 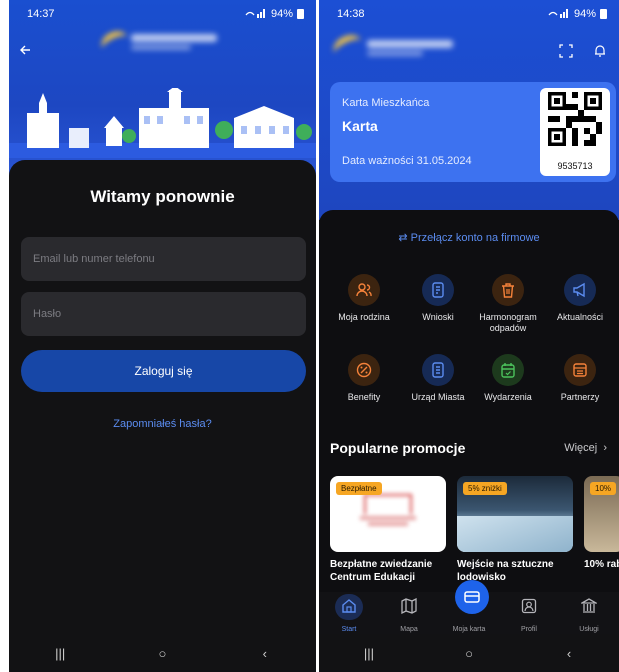 What do you see at coordinates (163, 259) in the screenshot?
I see `email-field: Email lub numer telefonu` at bounding box center [163, 259].